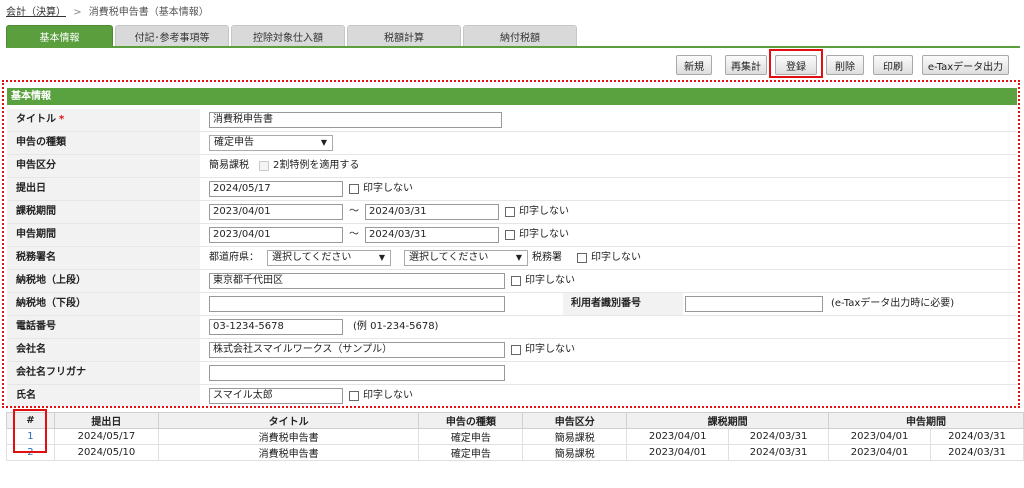 The height and width of the screenshot is (488, 1024). Describe the element at coordinates (547, 257) in the screenshot. I see `tax-office-suffix: 税務署` at that location.